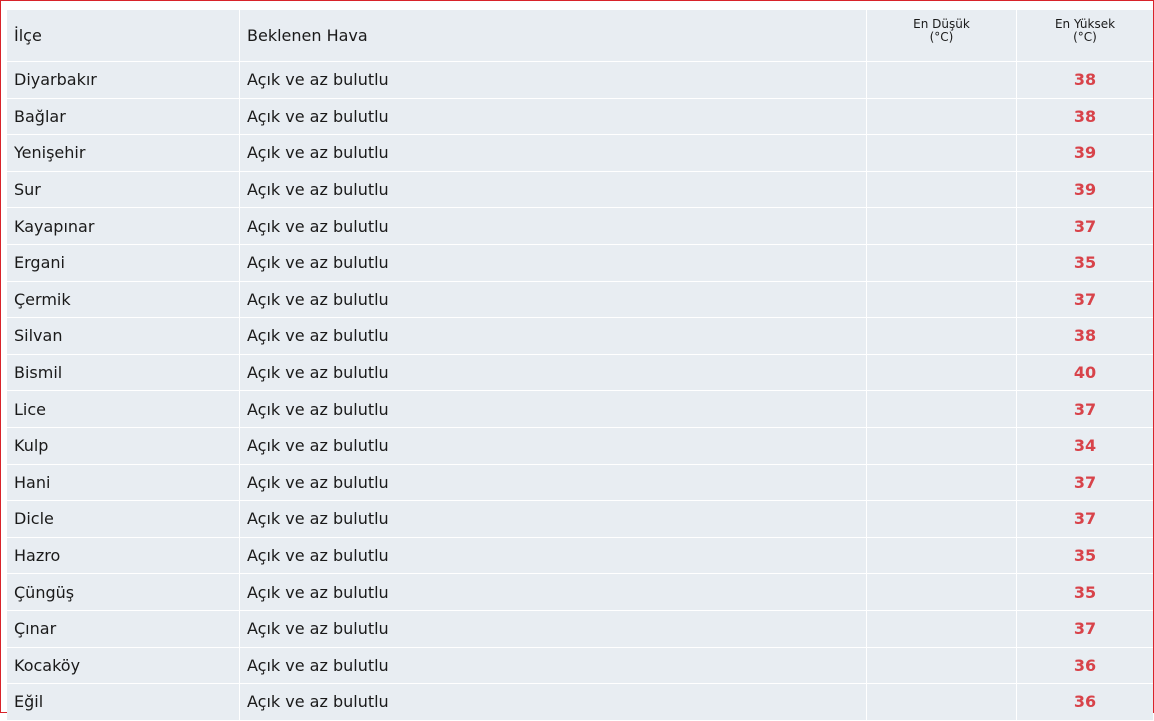 This screenshot has height=721, width=1154. I want to click on header-district: İlçe, so click(123, 36).